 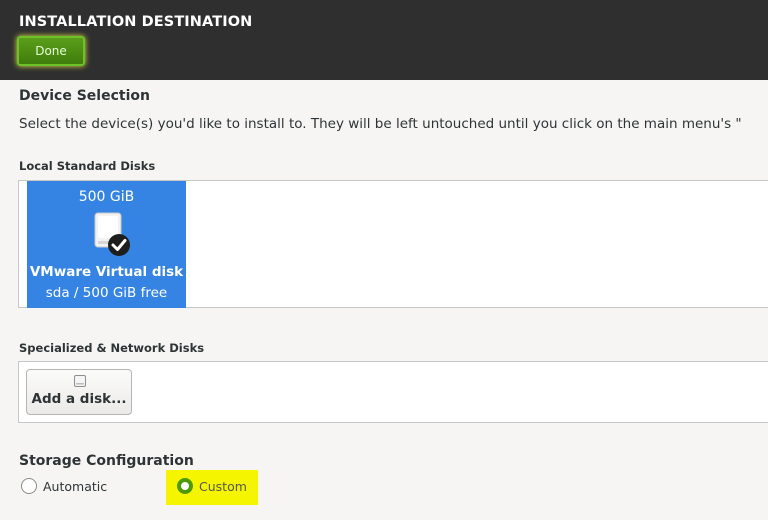 What do you see at coordinates (75, 486) in the screenshot?
I see `radio-automatic-label: Automatic` at bounding box center [75, 486].